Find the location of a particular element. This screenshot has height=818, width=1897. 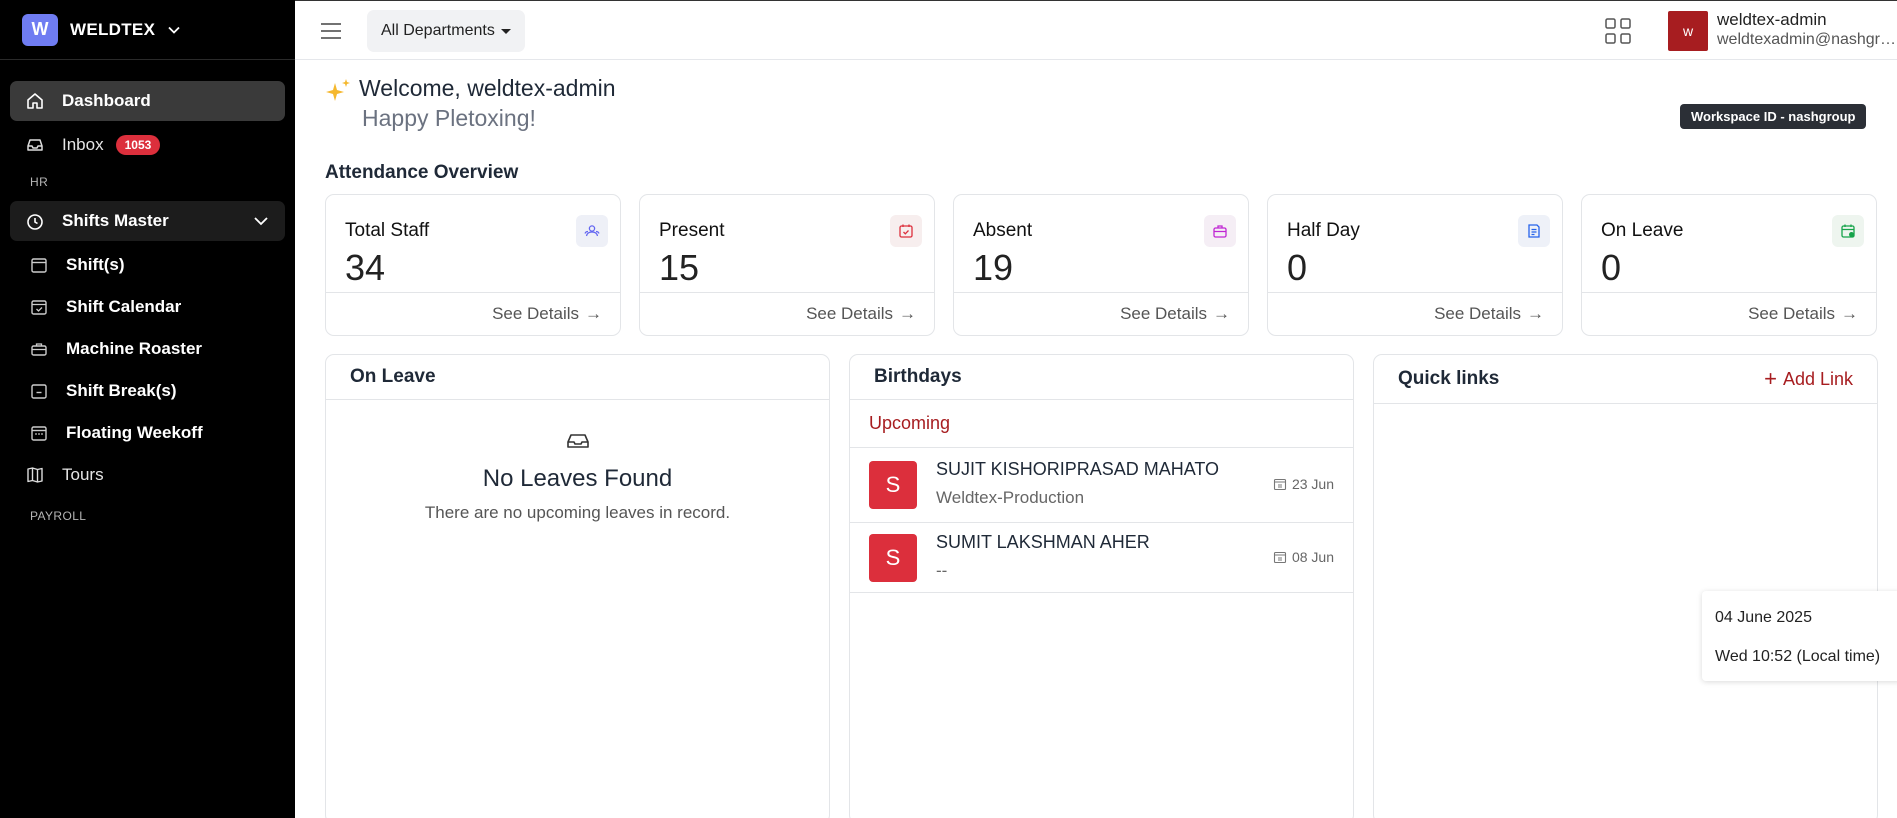

sidebar-item-label: Dashboard is located at coordinates (106, 100).